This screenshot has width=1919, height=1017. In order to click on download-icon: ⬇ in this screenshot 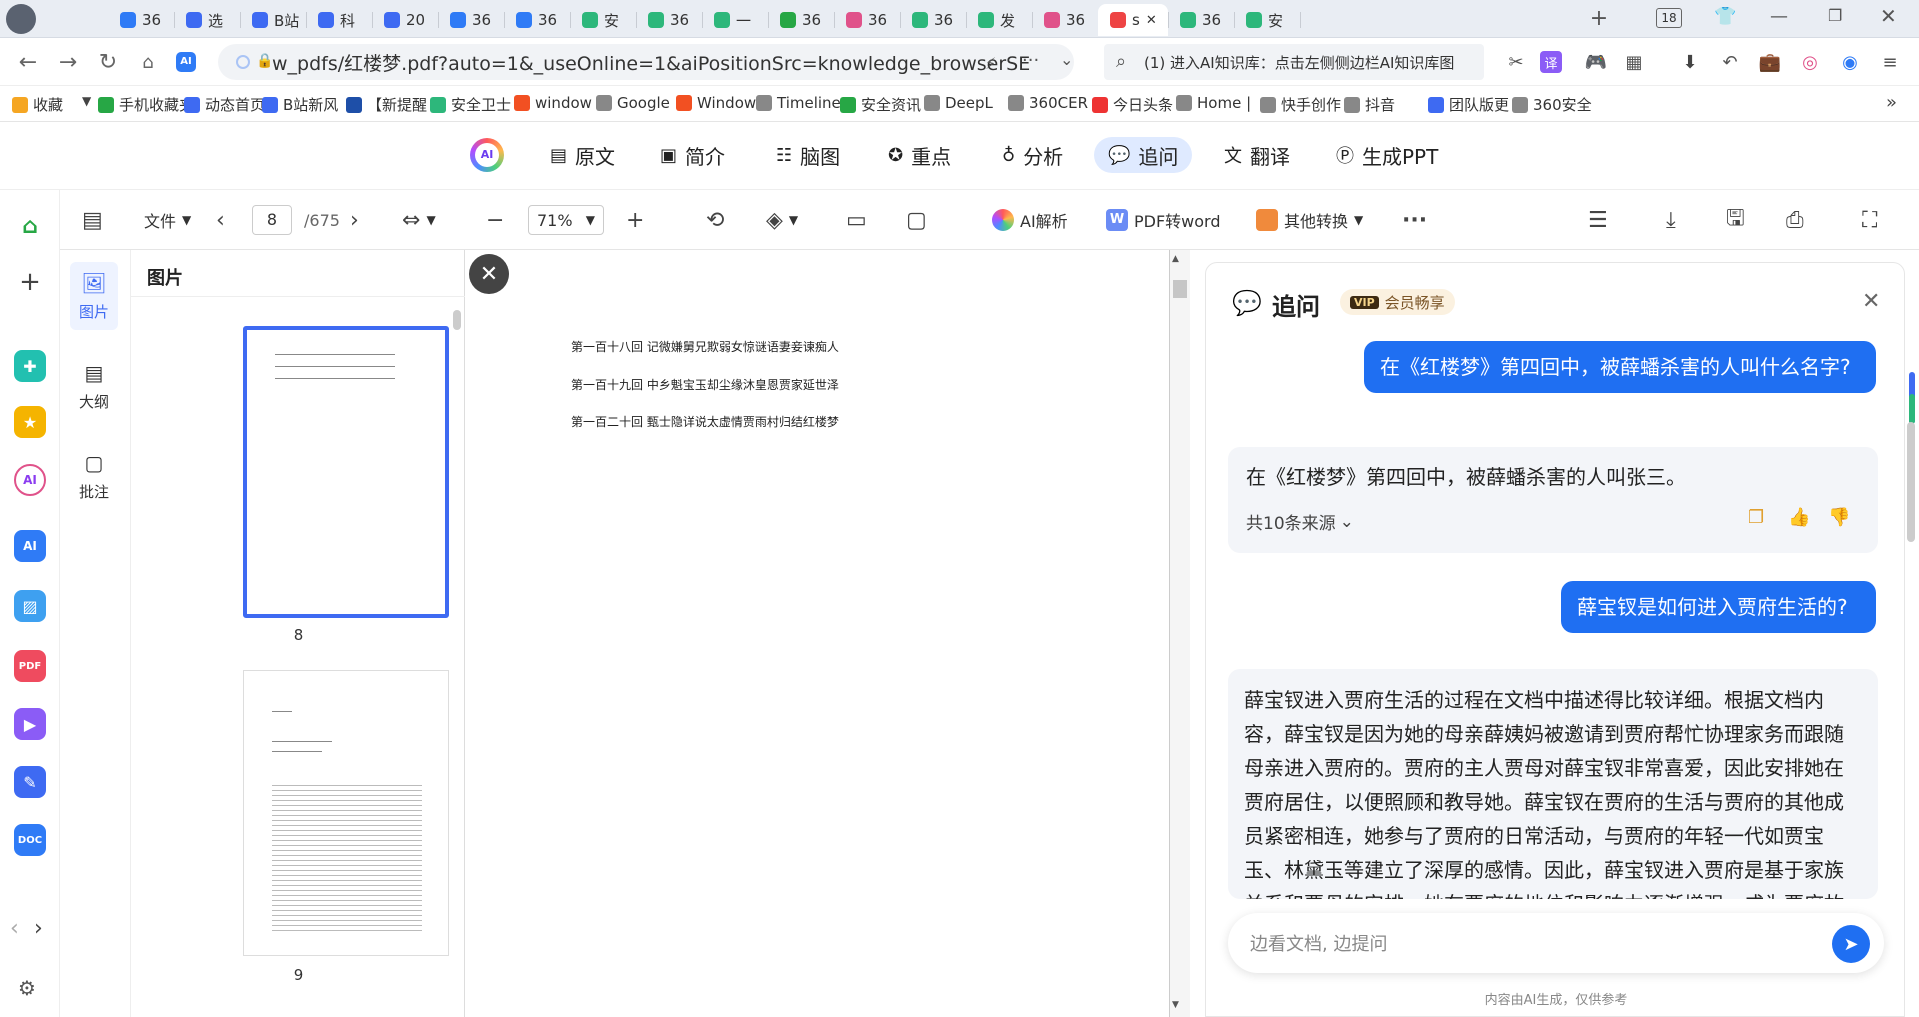, I will do `click(1690, 62)`.